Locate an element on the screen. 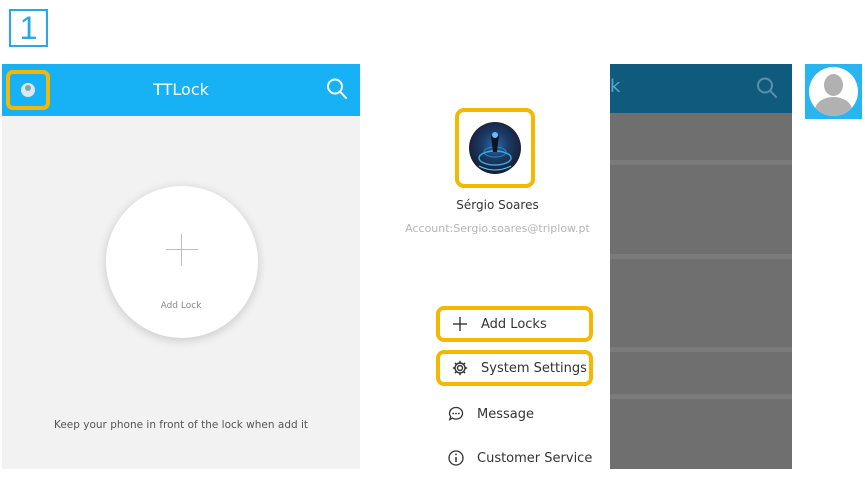 Image resolution: width=865 pixels, height=484 pixels. add-lock-button is located at coordinates (182, 262).